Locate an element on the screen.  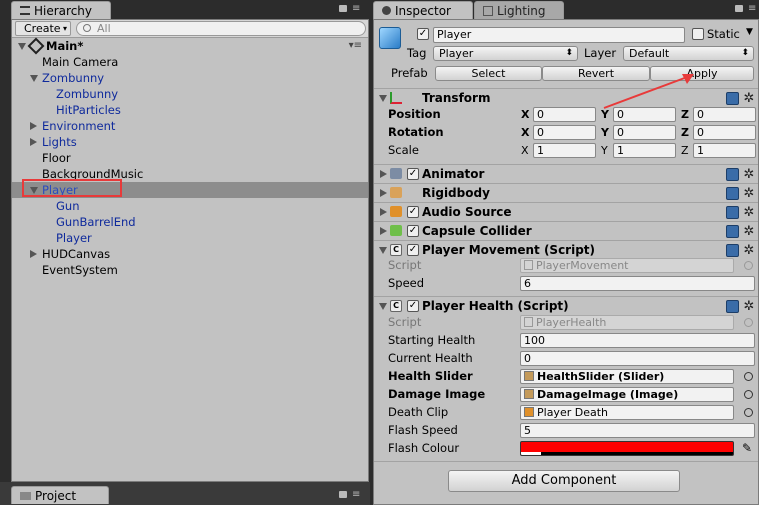
field-value: HealthSlider (Slider) is located at coordinates (601, 376).